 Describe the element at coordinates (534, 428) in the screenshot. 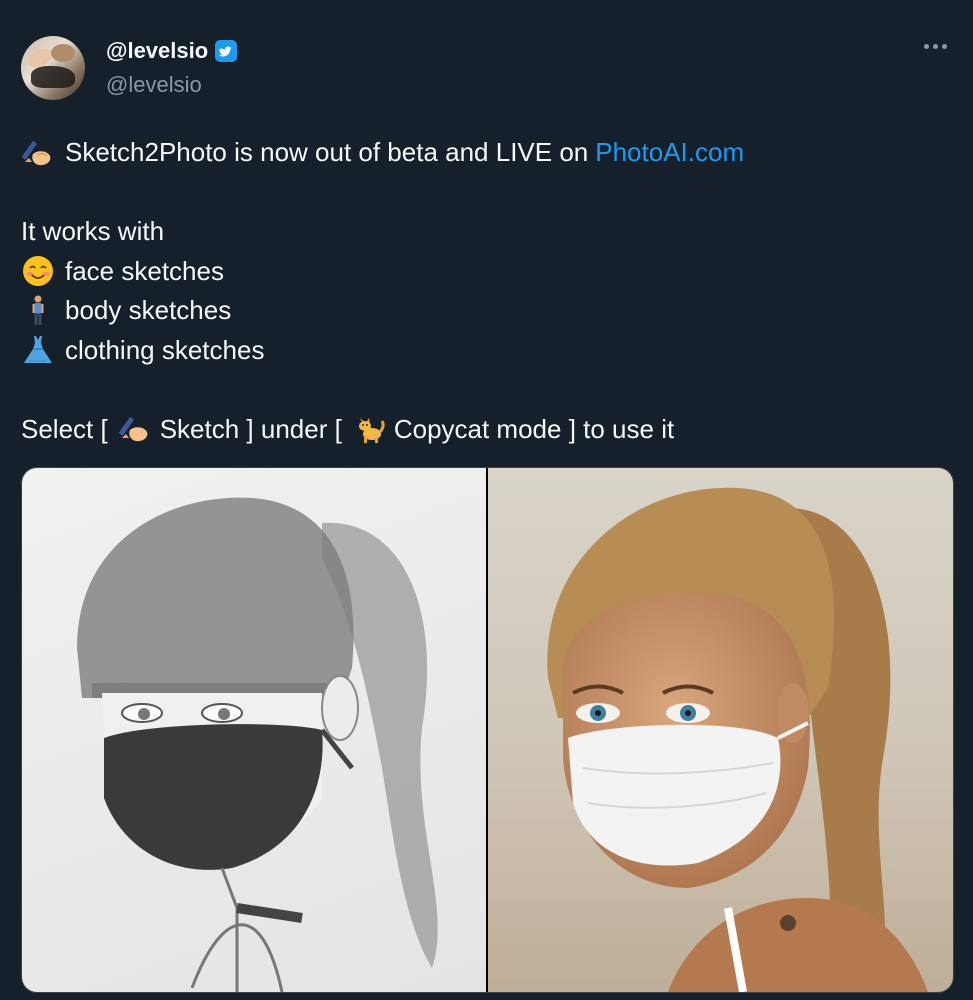

I see `instruction-text-3: Copycat mode ] to use it` at that location.